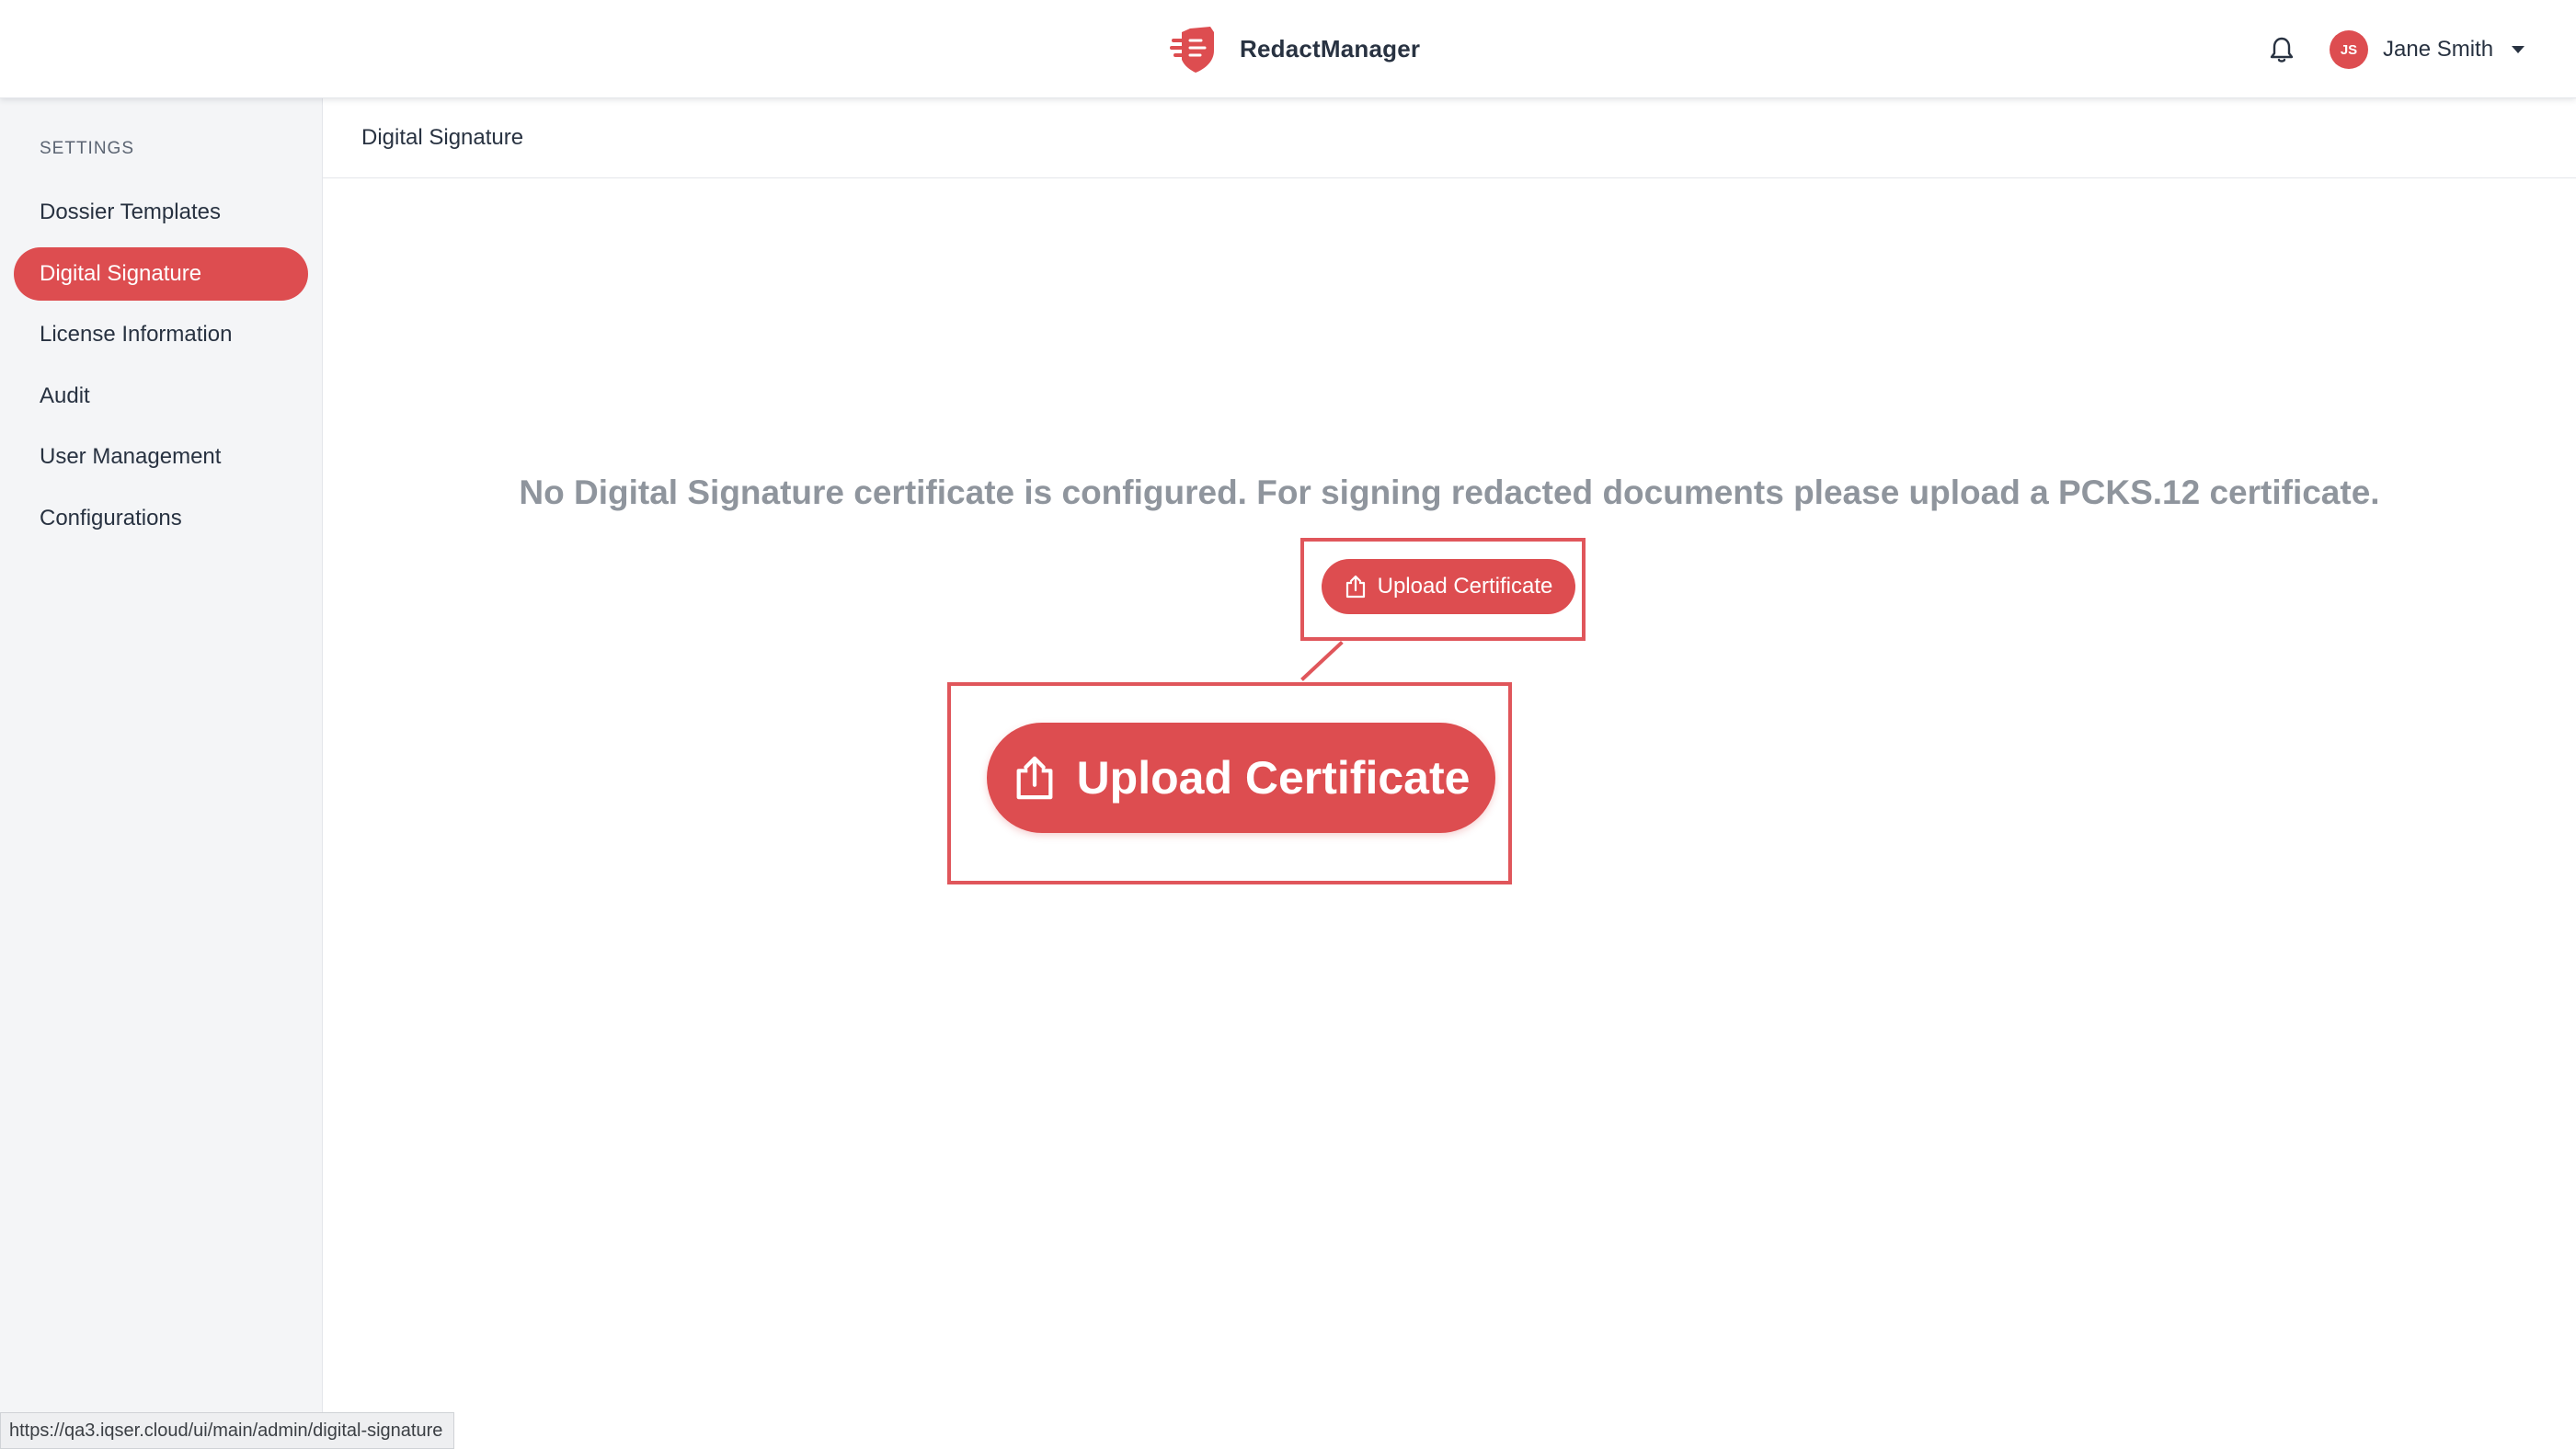  I want to click on top-bar: RedactManager JS Jane Smith, so click(1288, 49).